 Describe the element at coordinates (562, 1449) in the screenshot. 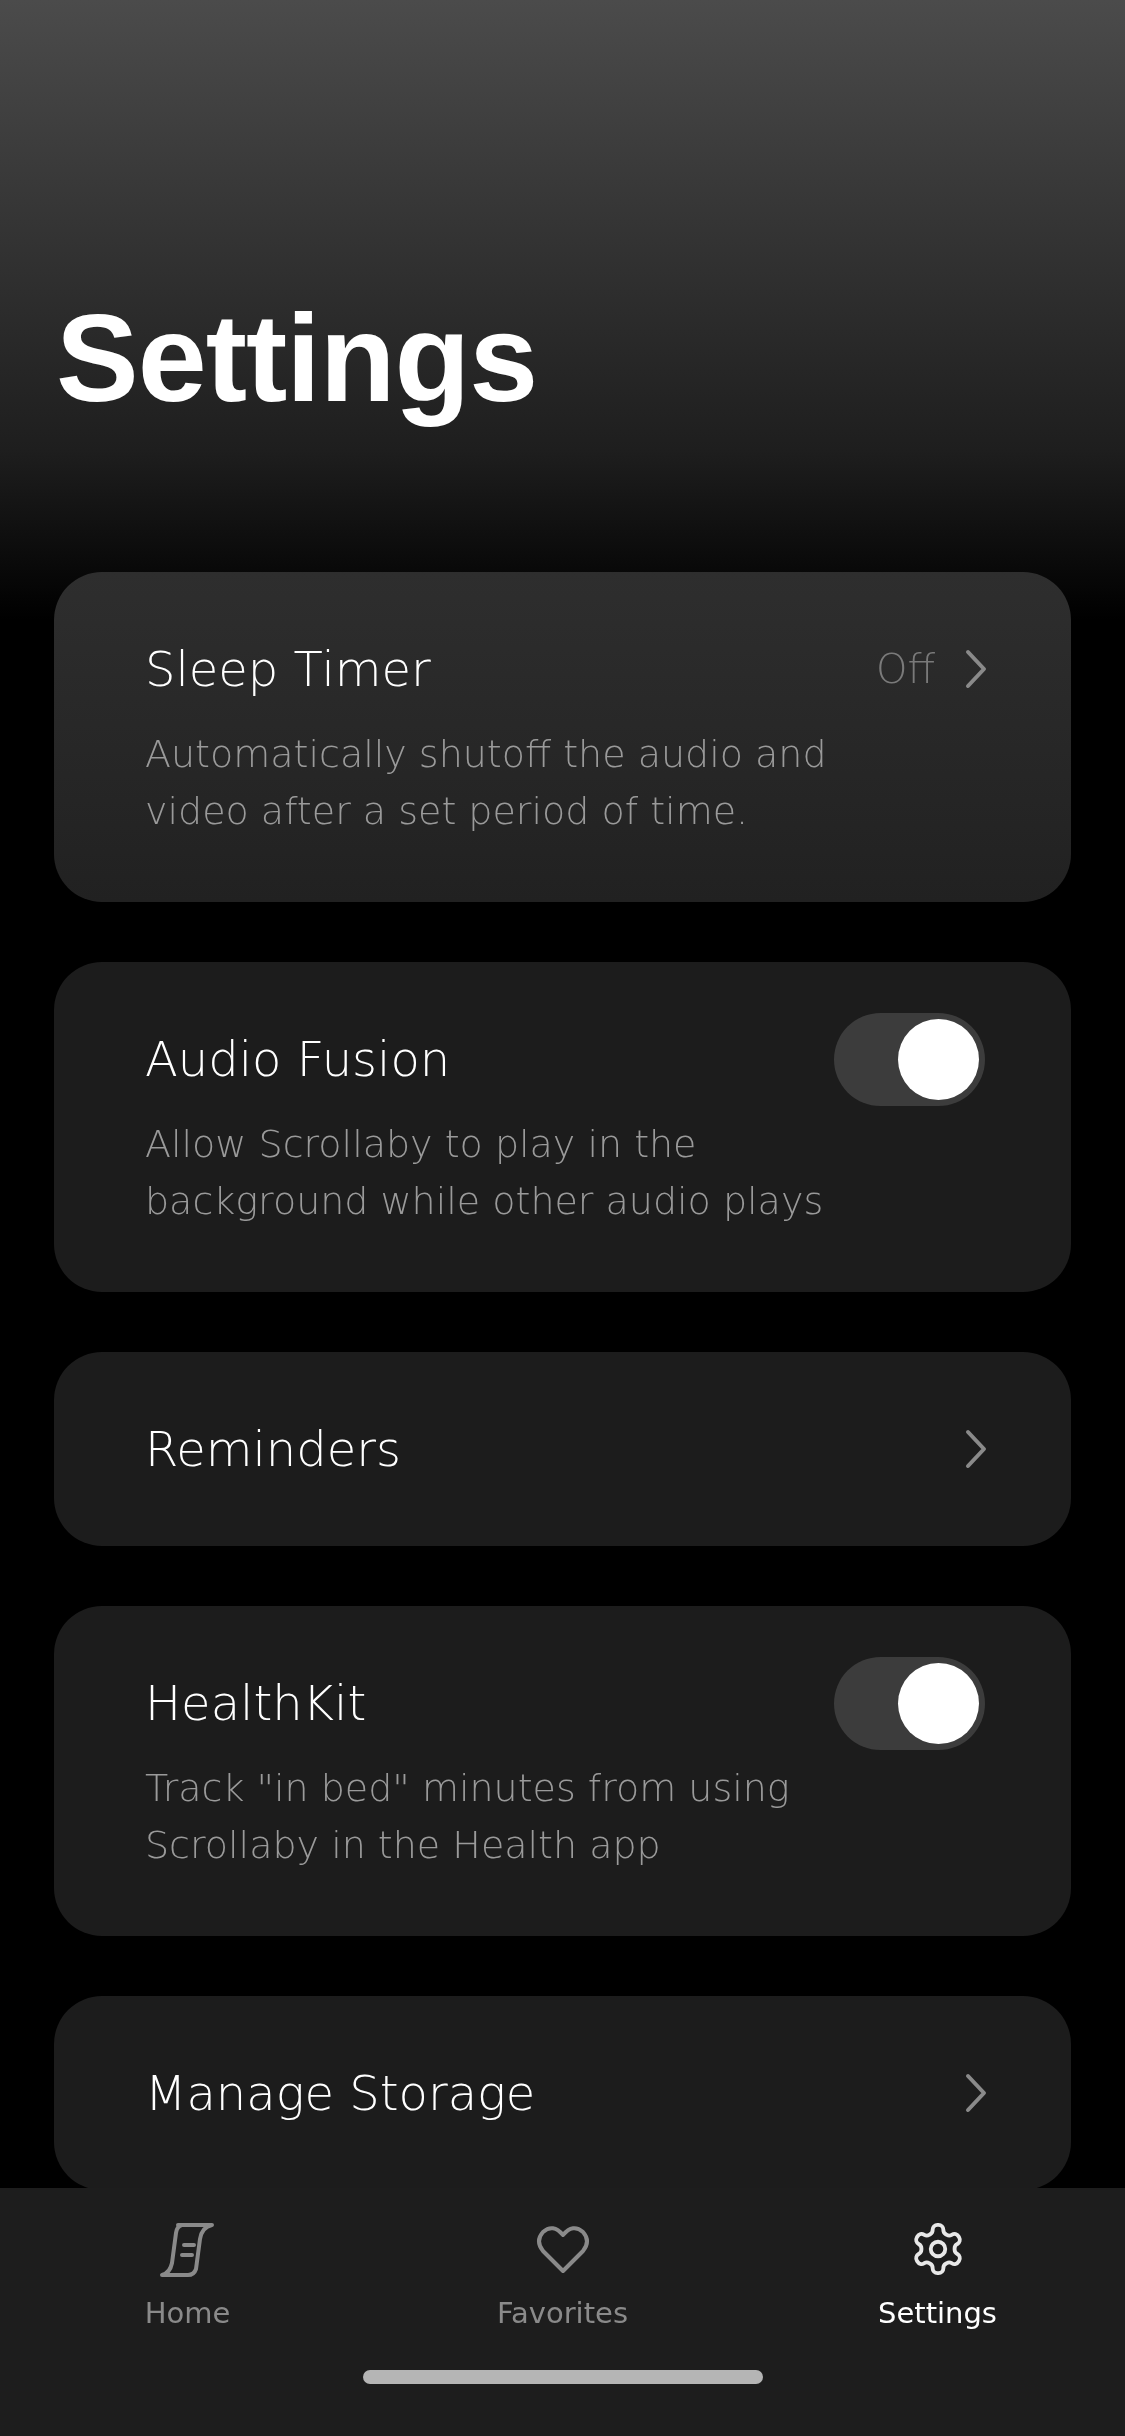

I see `settings-card: Reminders` at that location.